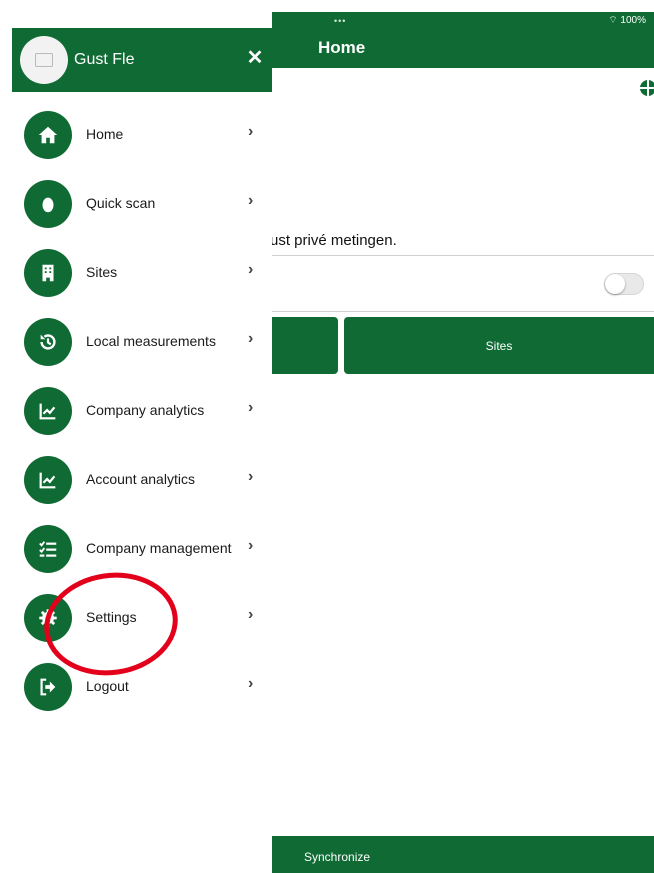 Image resolution: width=654 pixels, height=873 pixels. I want to click on history-icon, so click(48, 342).